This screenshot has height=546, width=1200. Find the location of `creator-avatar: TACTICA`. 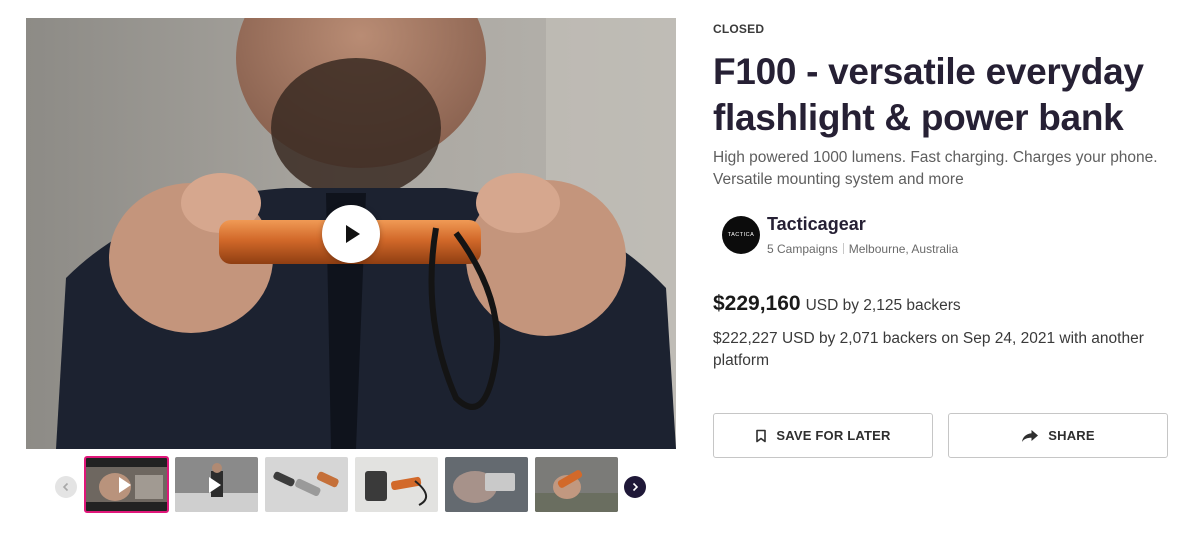

creator-avatar: TACTICA is located at coordinates (741, 235).